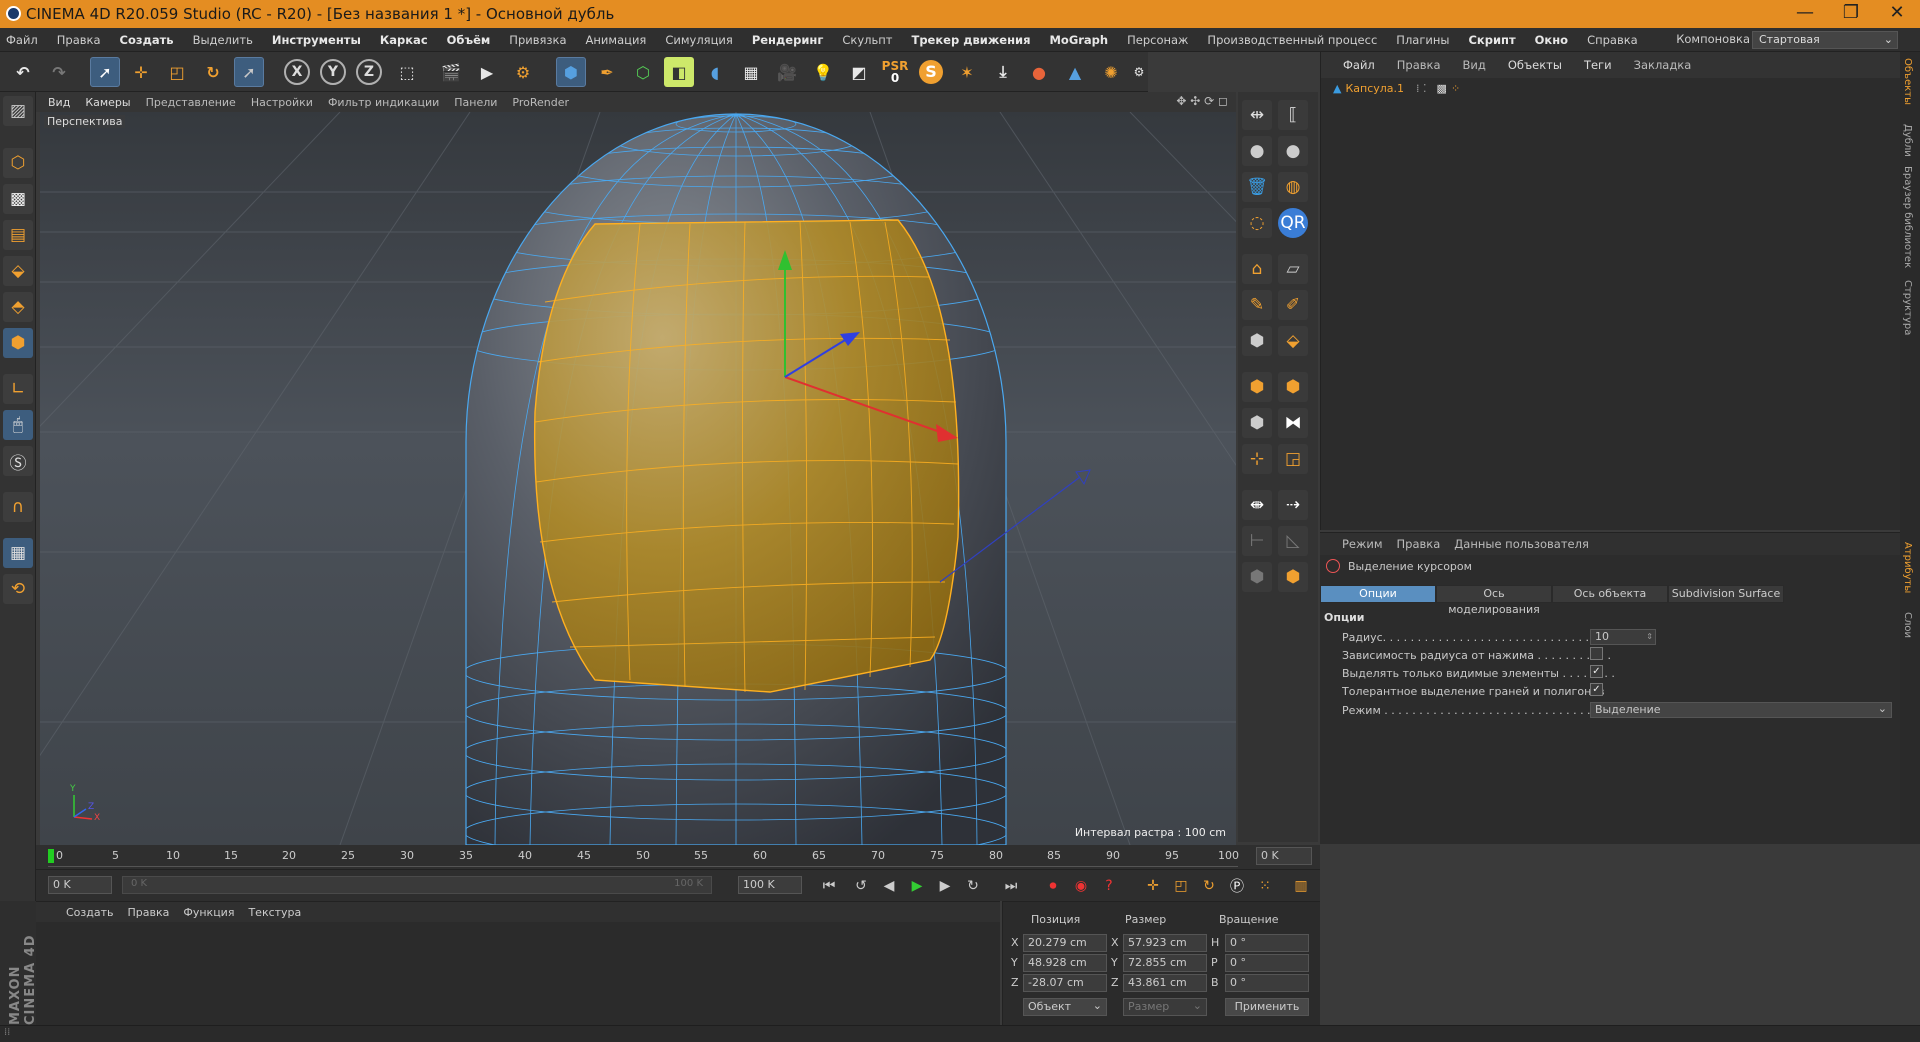 The image size is (1920, 1042). Describe the element at coordinates (1623, 637) in the screenshot. I see `radius-field: 10 ⇕` at that location.